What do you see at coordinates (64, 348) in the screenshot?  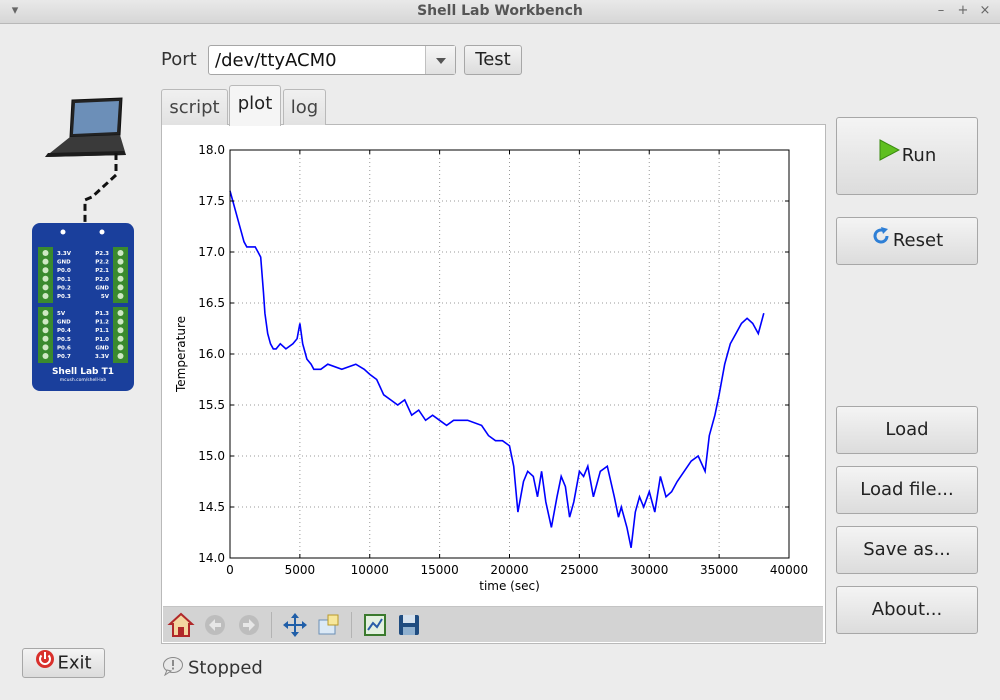 I see `pin-left-label: P0.6` at bounding box center [64, 348].